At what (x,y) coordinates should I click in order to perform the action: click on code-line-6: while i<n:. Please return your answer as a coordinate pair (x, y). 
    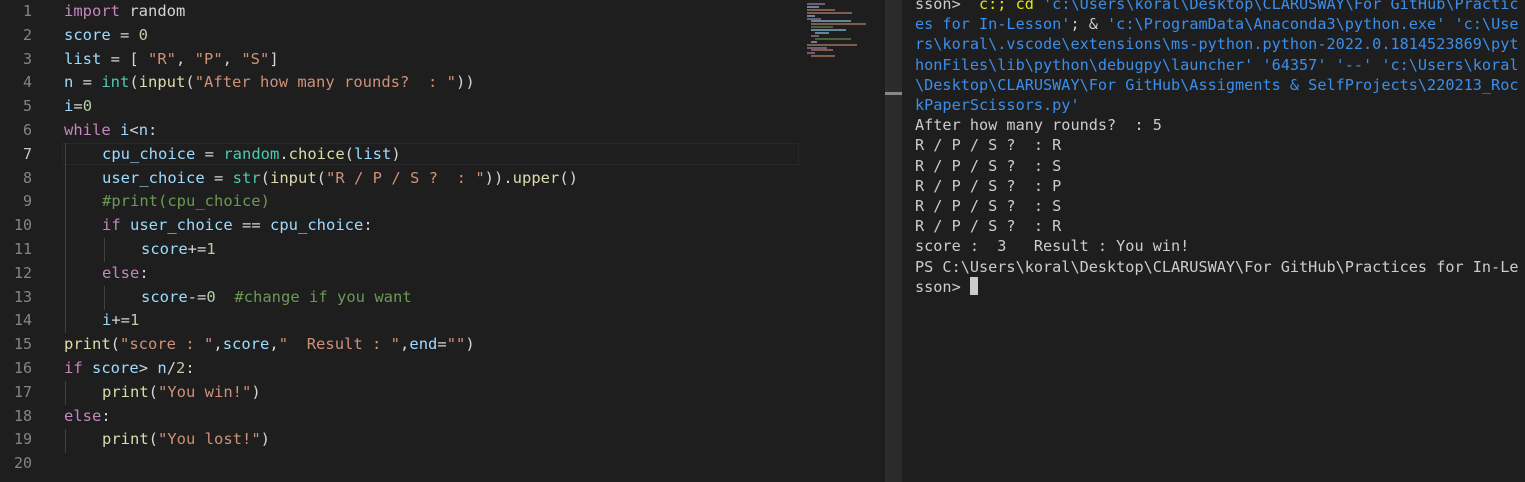
    Looking at the image, I should click on (110, 131).